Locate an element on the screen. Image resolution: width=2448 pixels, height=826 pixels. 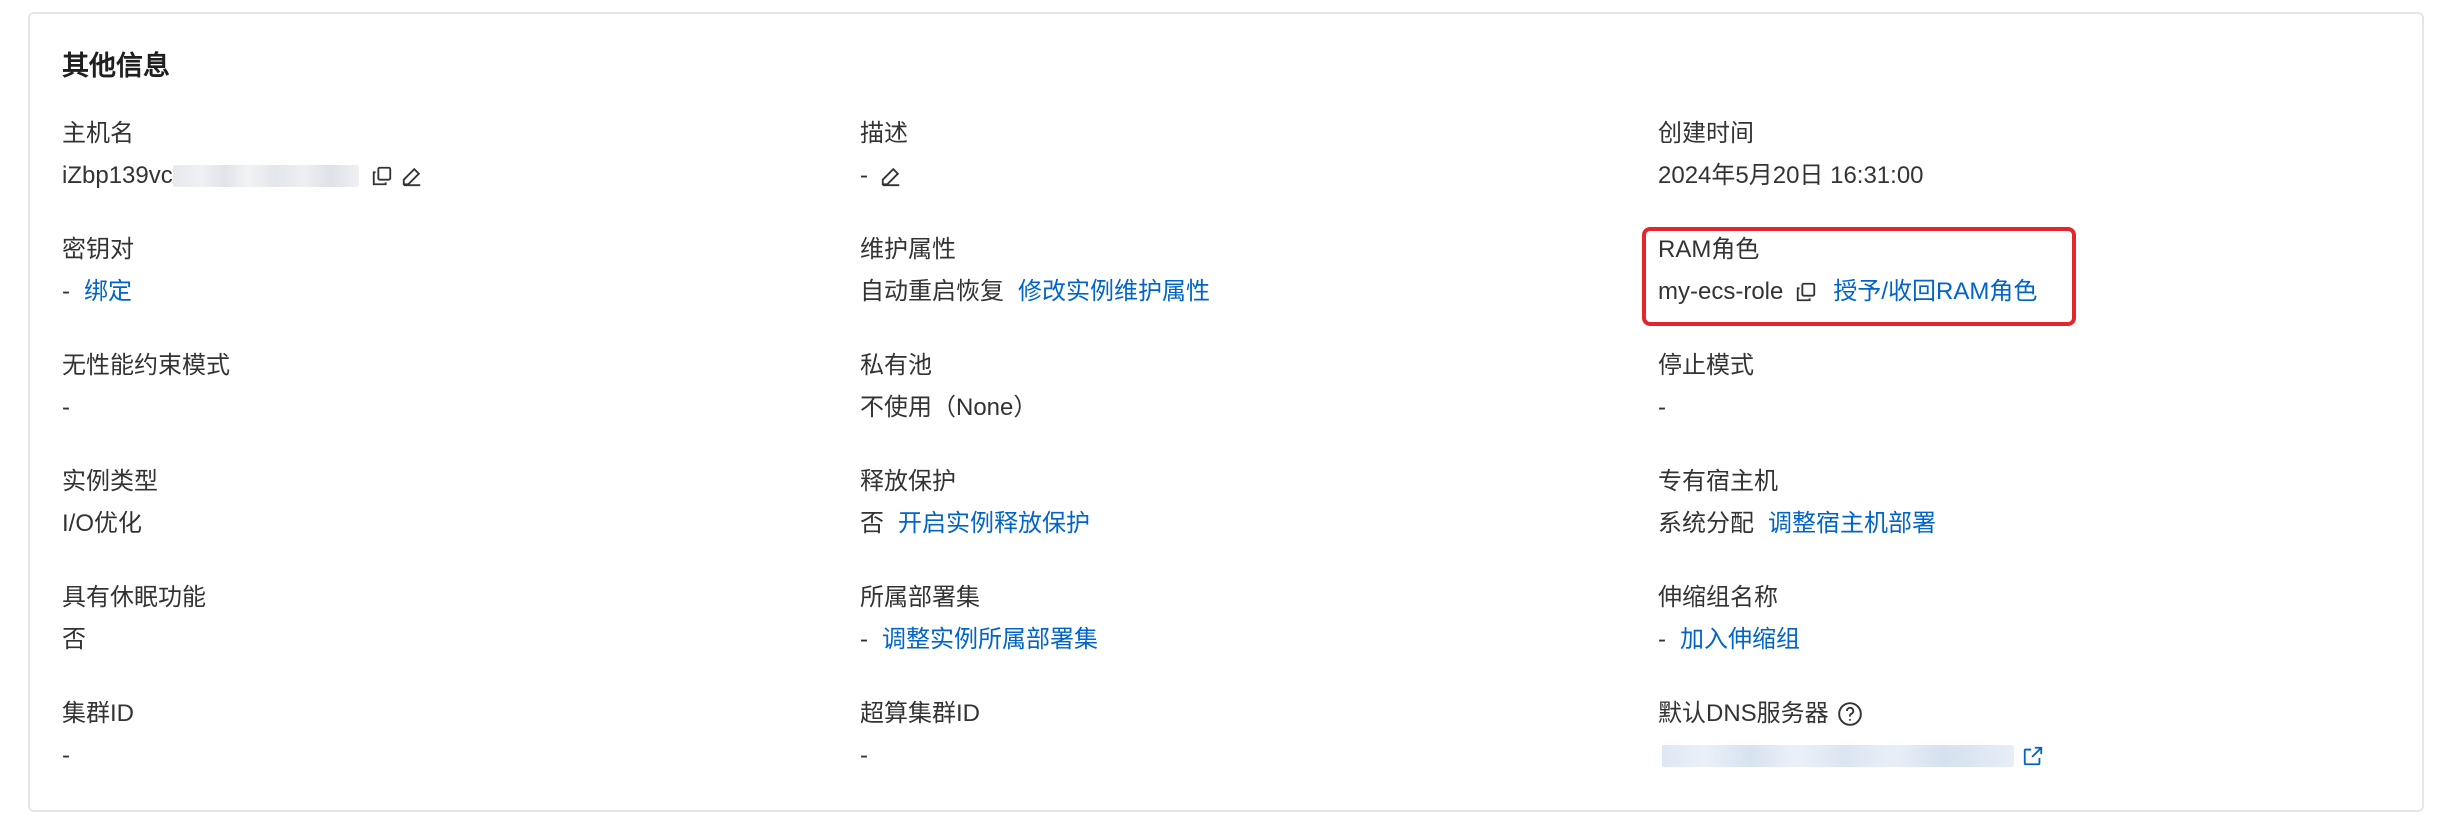
private-pool-value: 不使用（None） is located at coordinates (1259, 408).